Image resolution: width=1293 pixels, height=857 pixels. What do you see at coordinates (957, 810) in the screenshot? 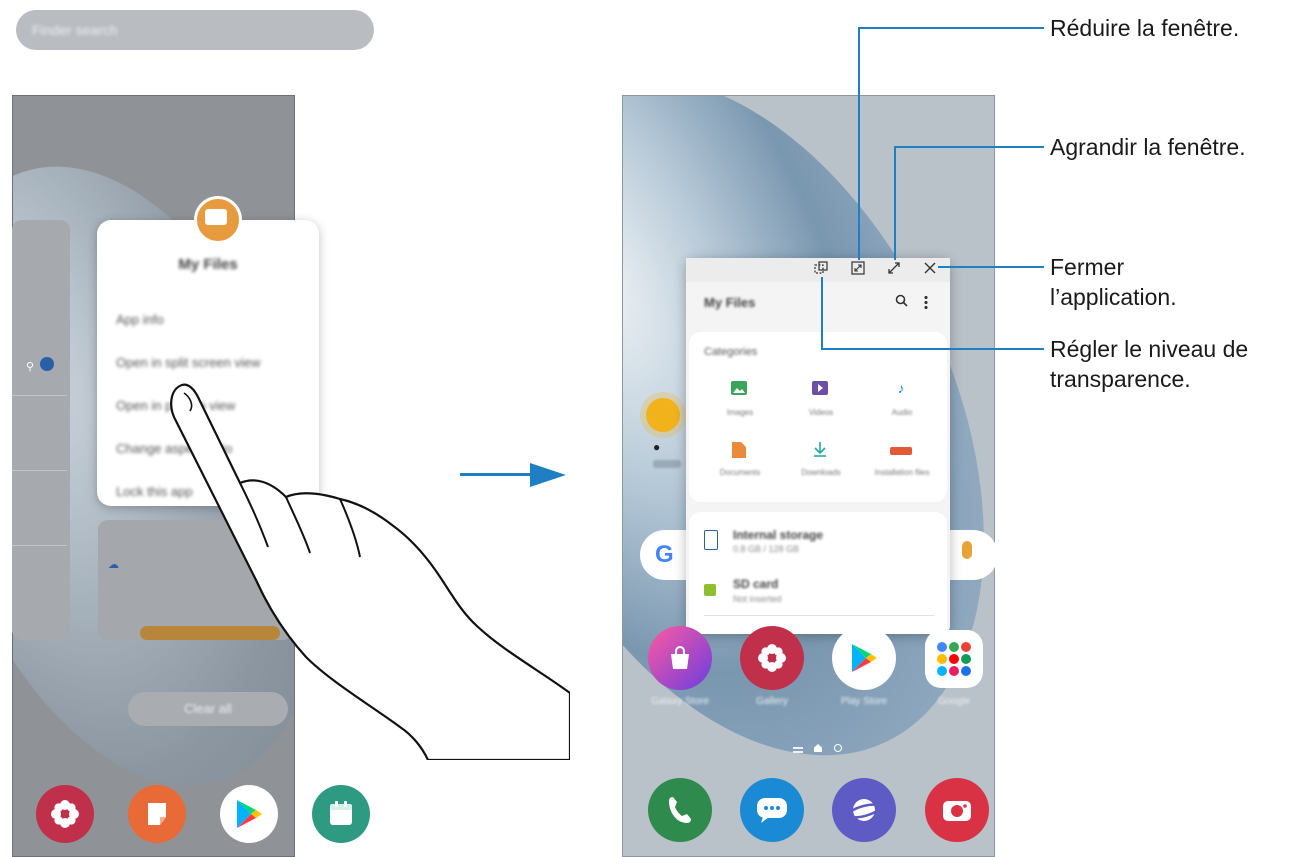
I see `camera-icon` at bounding box center [957, 810].